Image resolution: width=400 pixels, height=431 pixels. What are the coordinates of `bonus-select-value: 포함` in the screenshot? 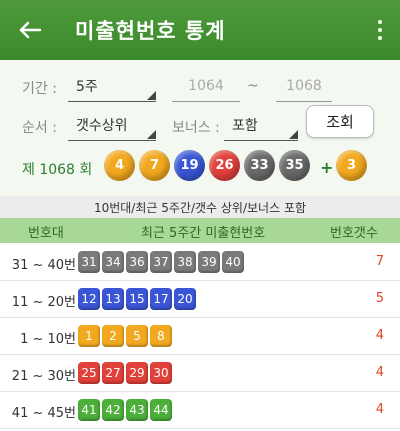 It's located at (245, 125).